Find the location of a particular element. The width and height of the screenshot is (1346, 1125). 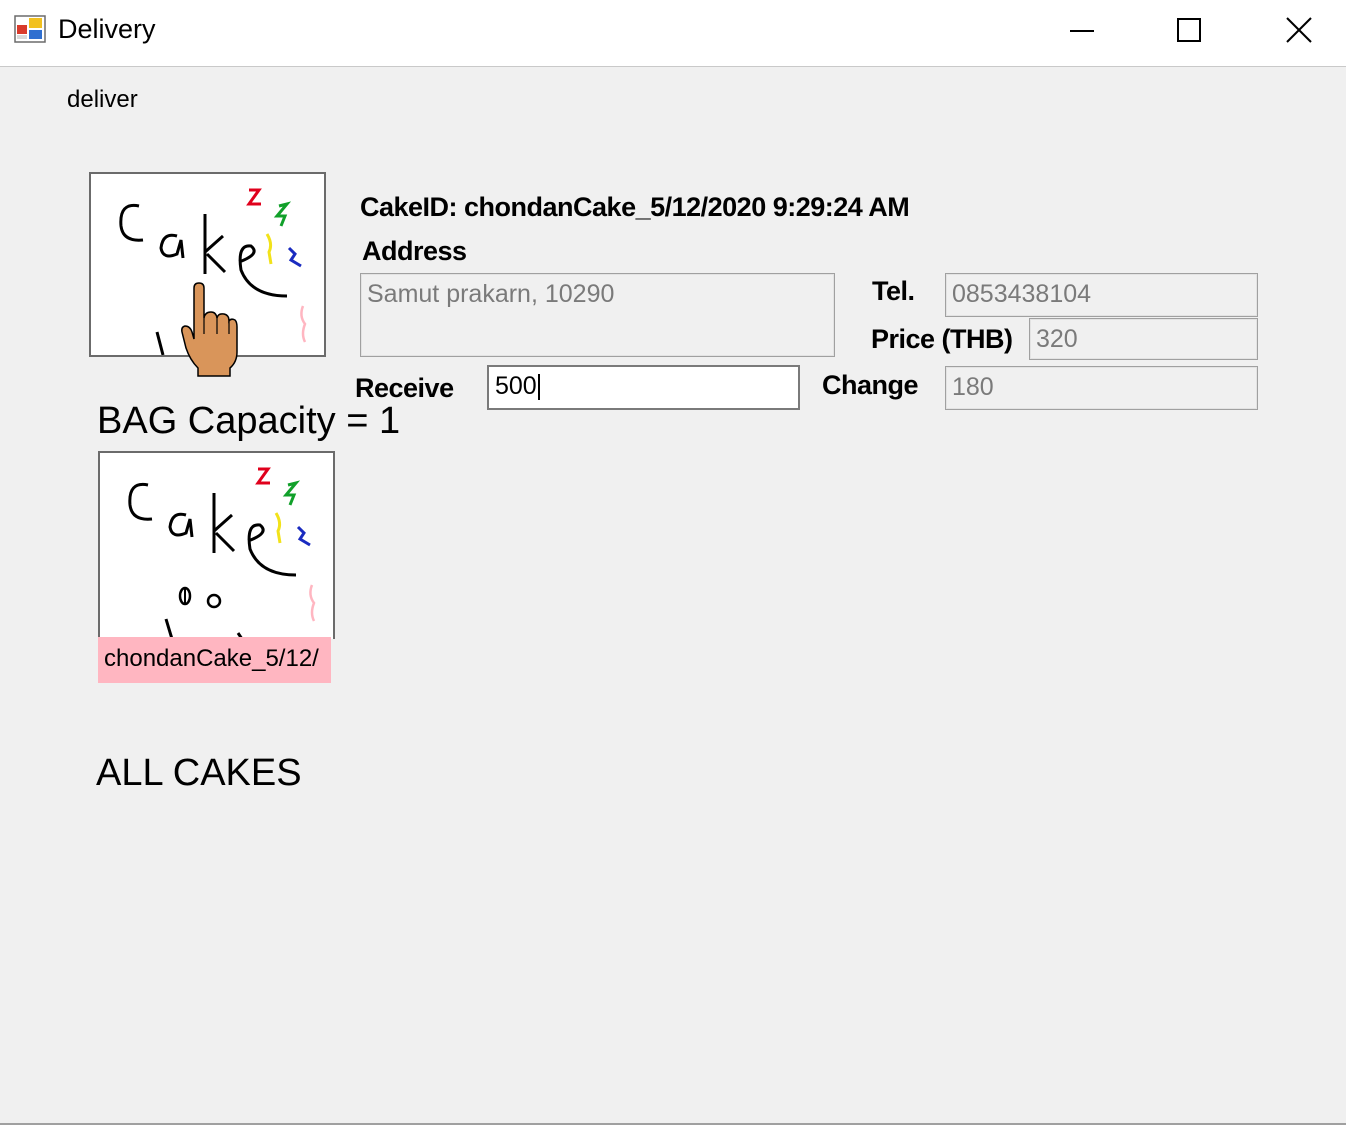

close-icon is located at coordinates (1299, 30).